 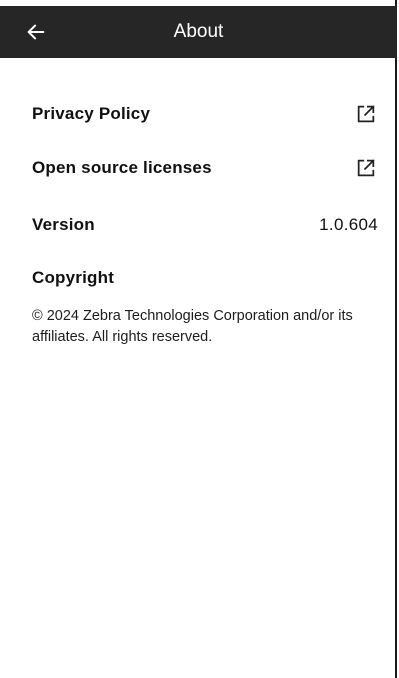 What do you see at coordinates (73, 277) in the screenshot?
I see `copyright-heading: Copyright` at bounding box center [73, 277].